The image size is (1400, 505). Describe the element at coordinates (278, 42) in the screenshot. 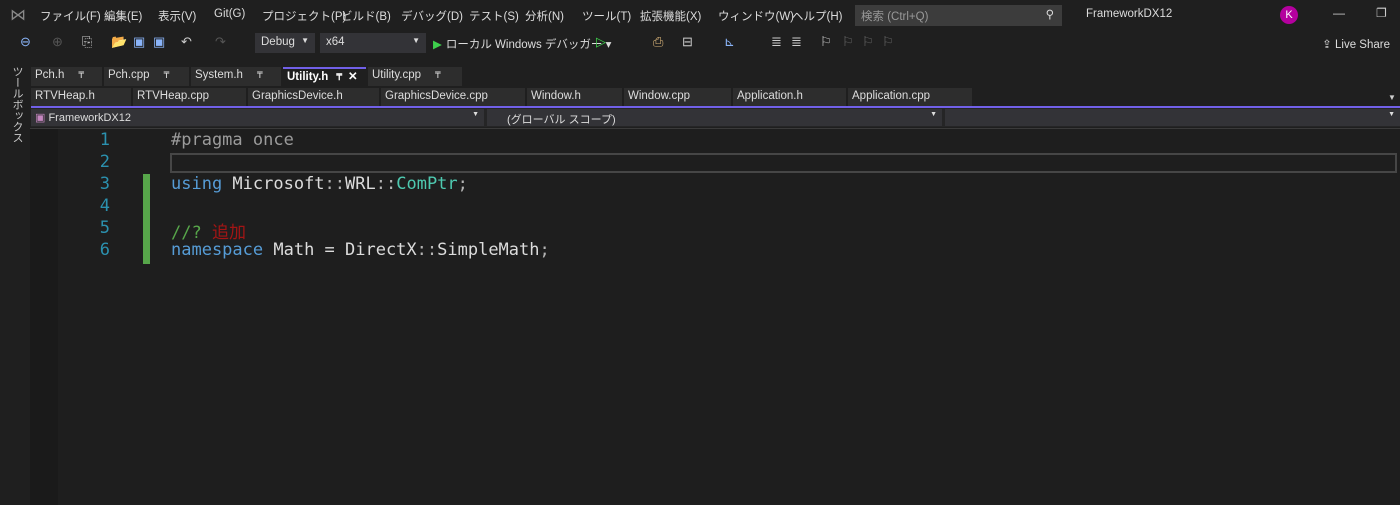

I see `config-value: Debug` at that location.